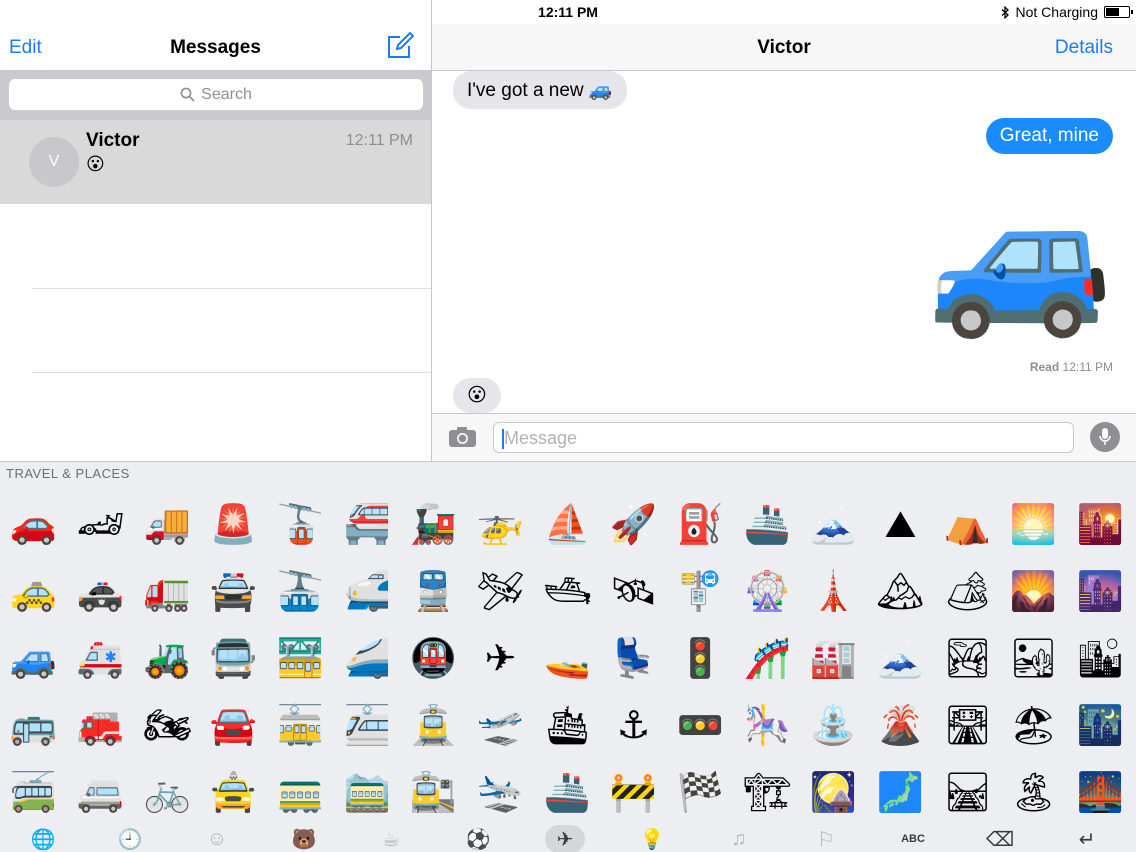  I want to click on car-emoji-message: 🚙, so click(1020, 256).